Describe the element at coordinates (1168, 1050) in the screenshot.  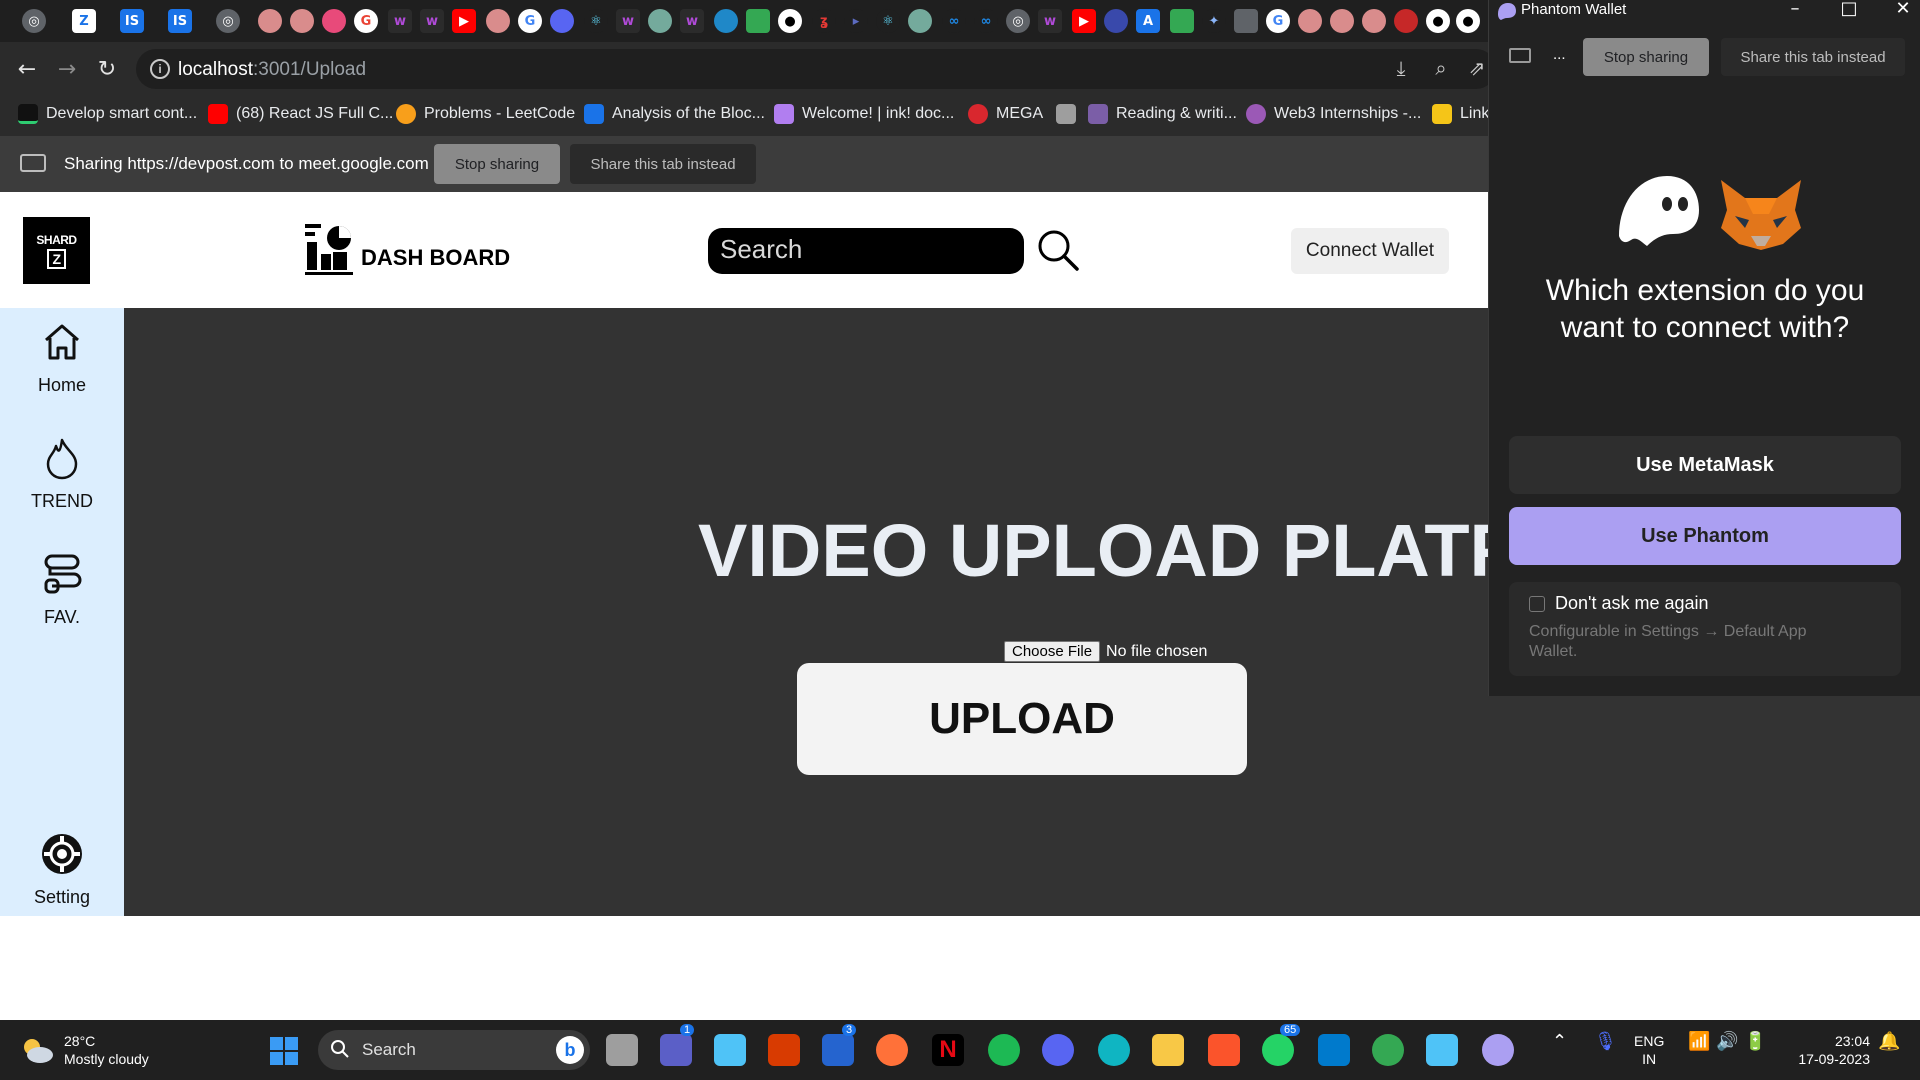
I see `file-explorer-icon` at that location.